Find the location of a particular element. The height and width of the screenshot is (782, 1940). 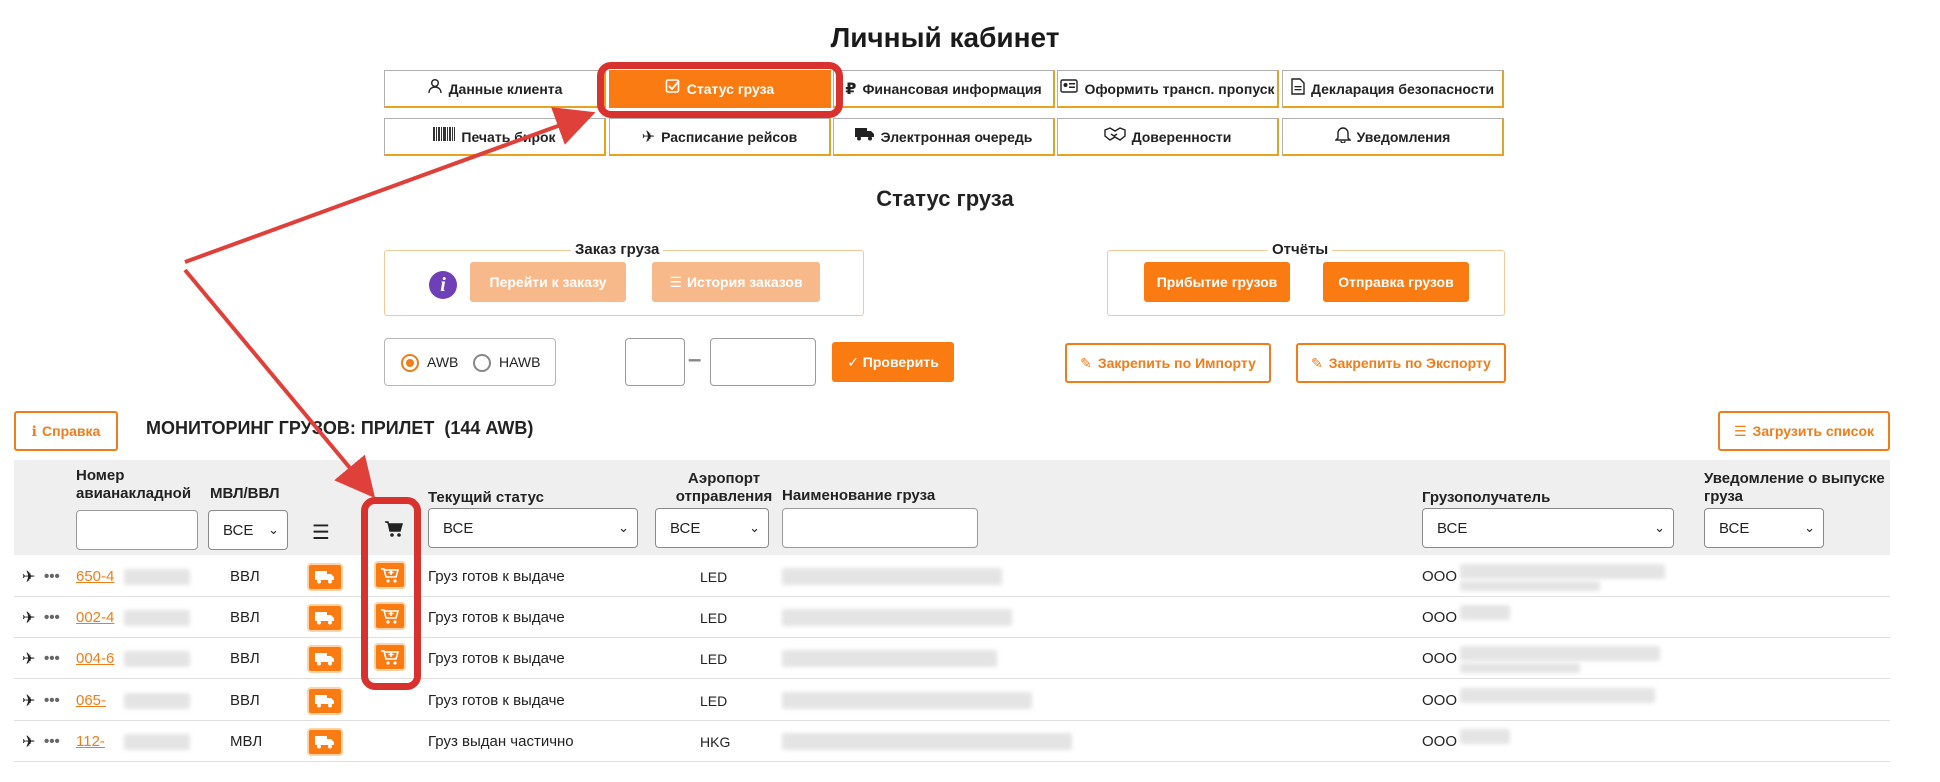

annotation-arrows is located at coordinates (389, 303).